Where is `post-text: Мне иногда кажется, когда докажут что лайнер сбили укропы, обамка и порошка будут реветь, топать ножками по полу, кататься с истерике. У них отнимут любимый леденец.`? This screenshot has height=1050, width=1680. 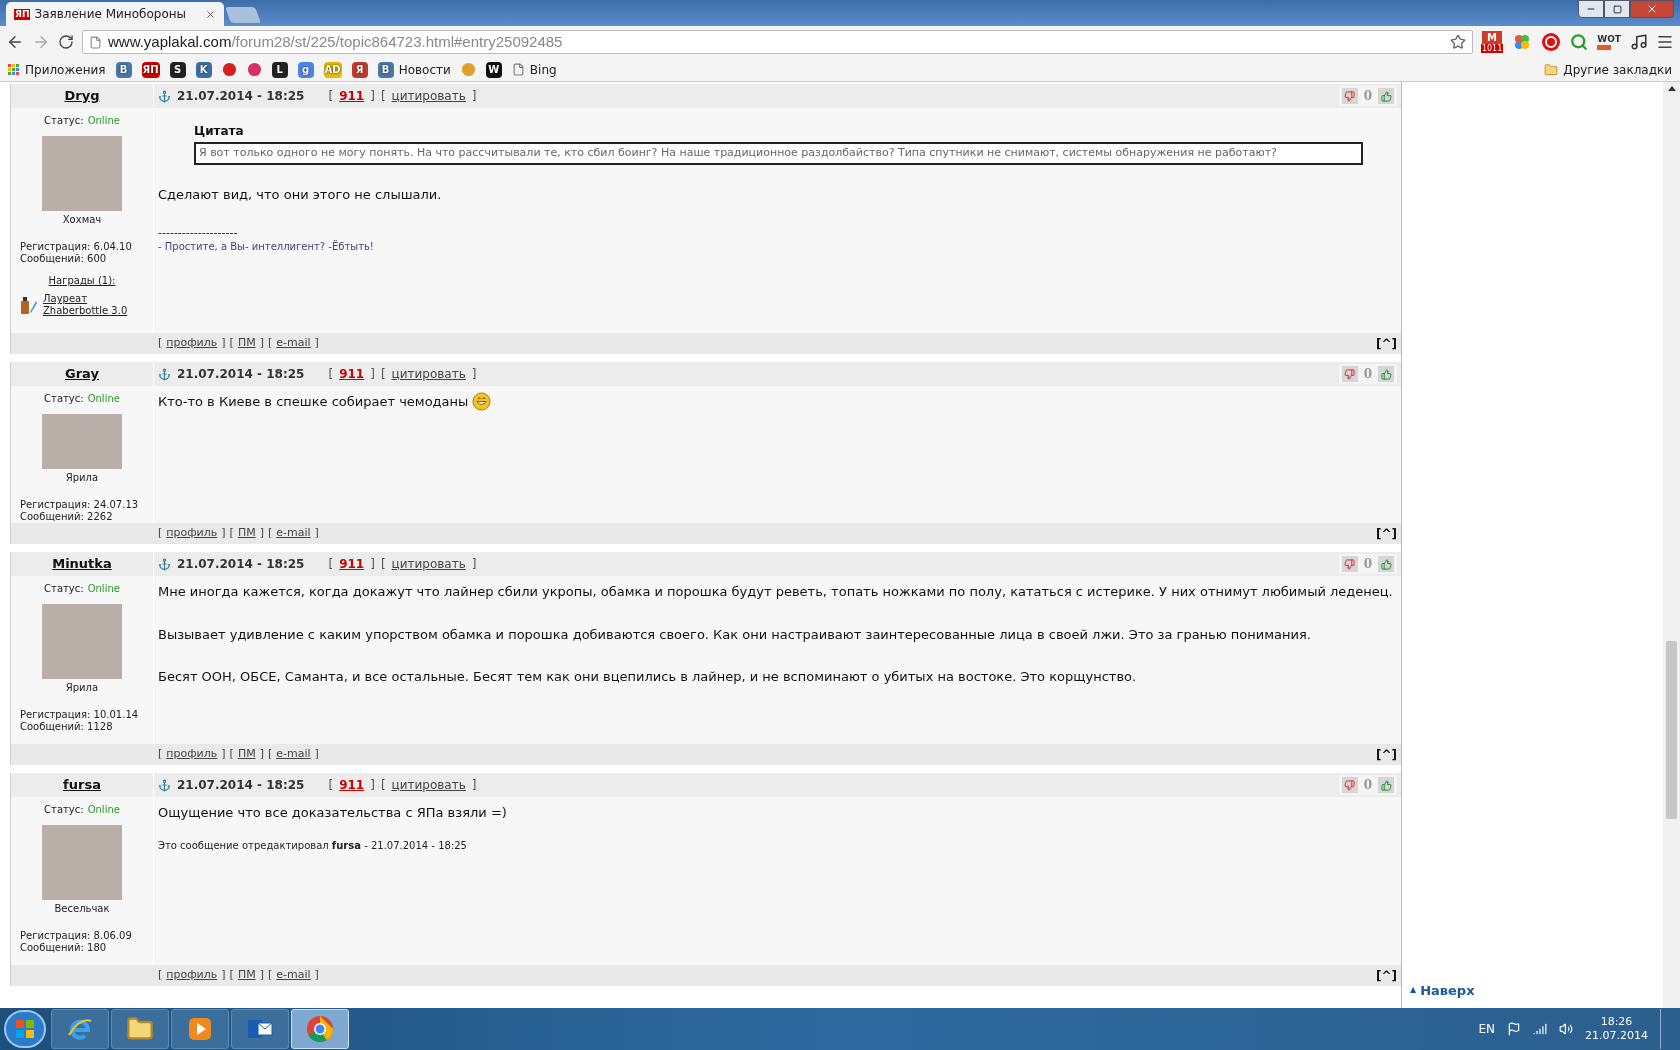 post-text: Мне иногда кажется, когда докажут что лайнер сбили укропы, обамка и порошка будут реветь, топать ножками по полу, кататься с истерике. У них отнимут любимый леденец. is located at coordinates (775, 592).